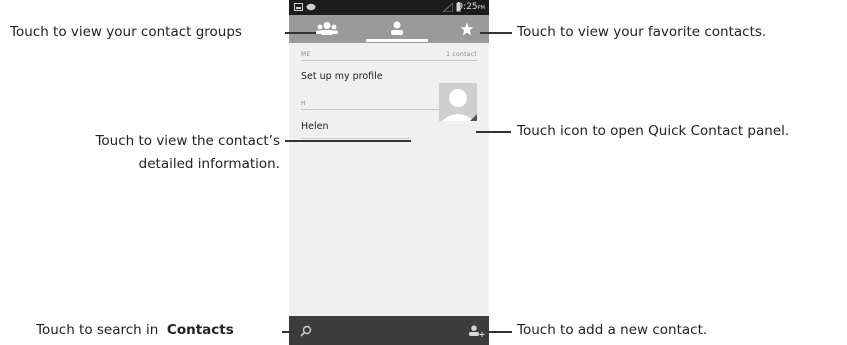  I want to click on leader-line-details, so click(348, 141).